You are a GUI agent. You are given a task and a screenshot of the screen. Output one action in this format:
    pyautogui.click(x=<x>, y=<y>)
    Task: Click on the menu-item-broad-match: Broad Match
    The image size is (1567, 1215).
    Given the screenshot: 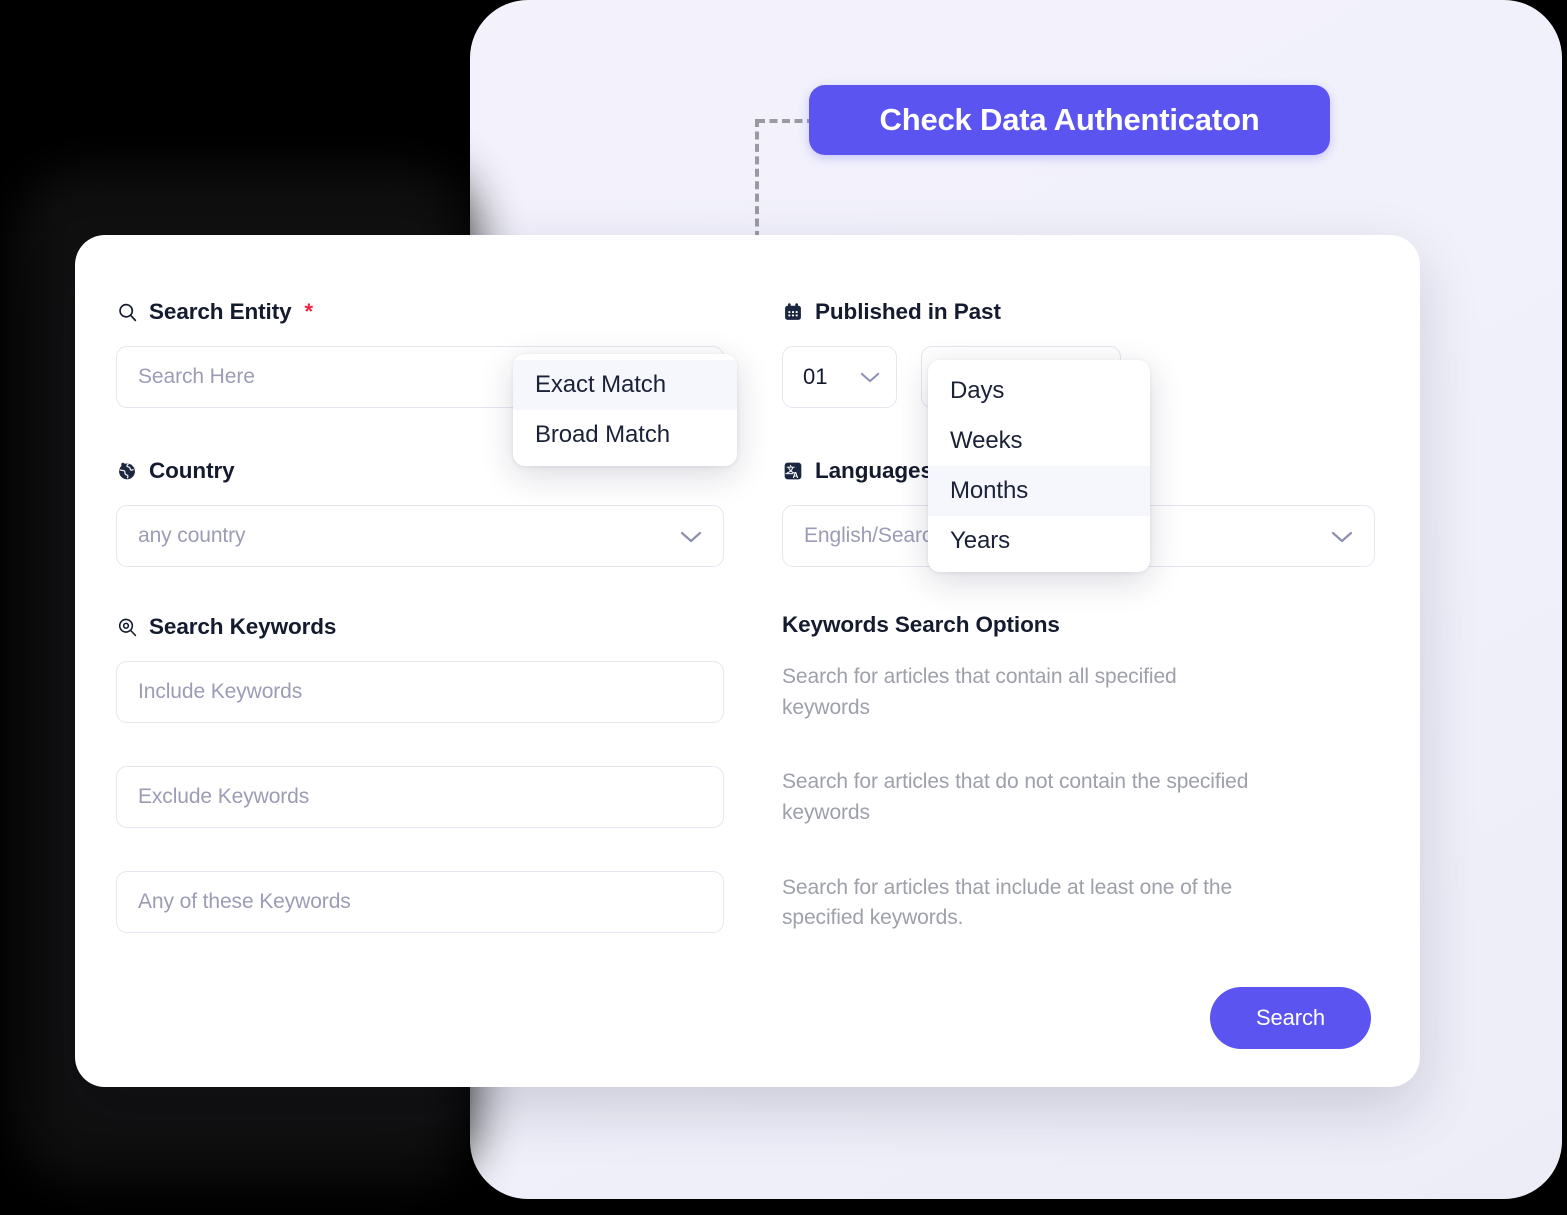 What is the action you would take?
    pyautogui.click(x=625, y=435)
    